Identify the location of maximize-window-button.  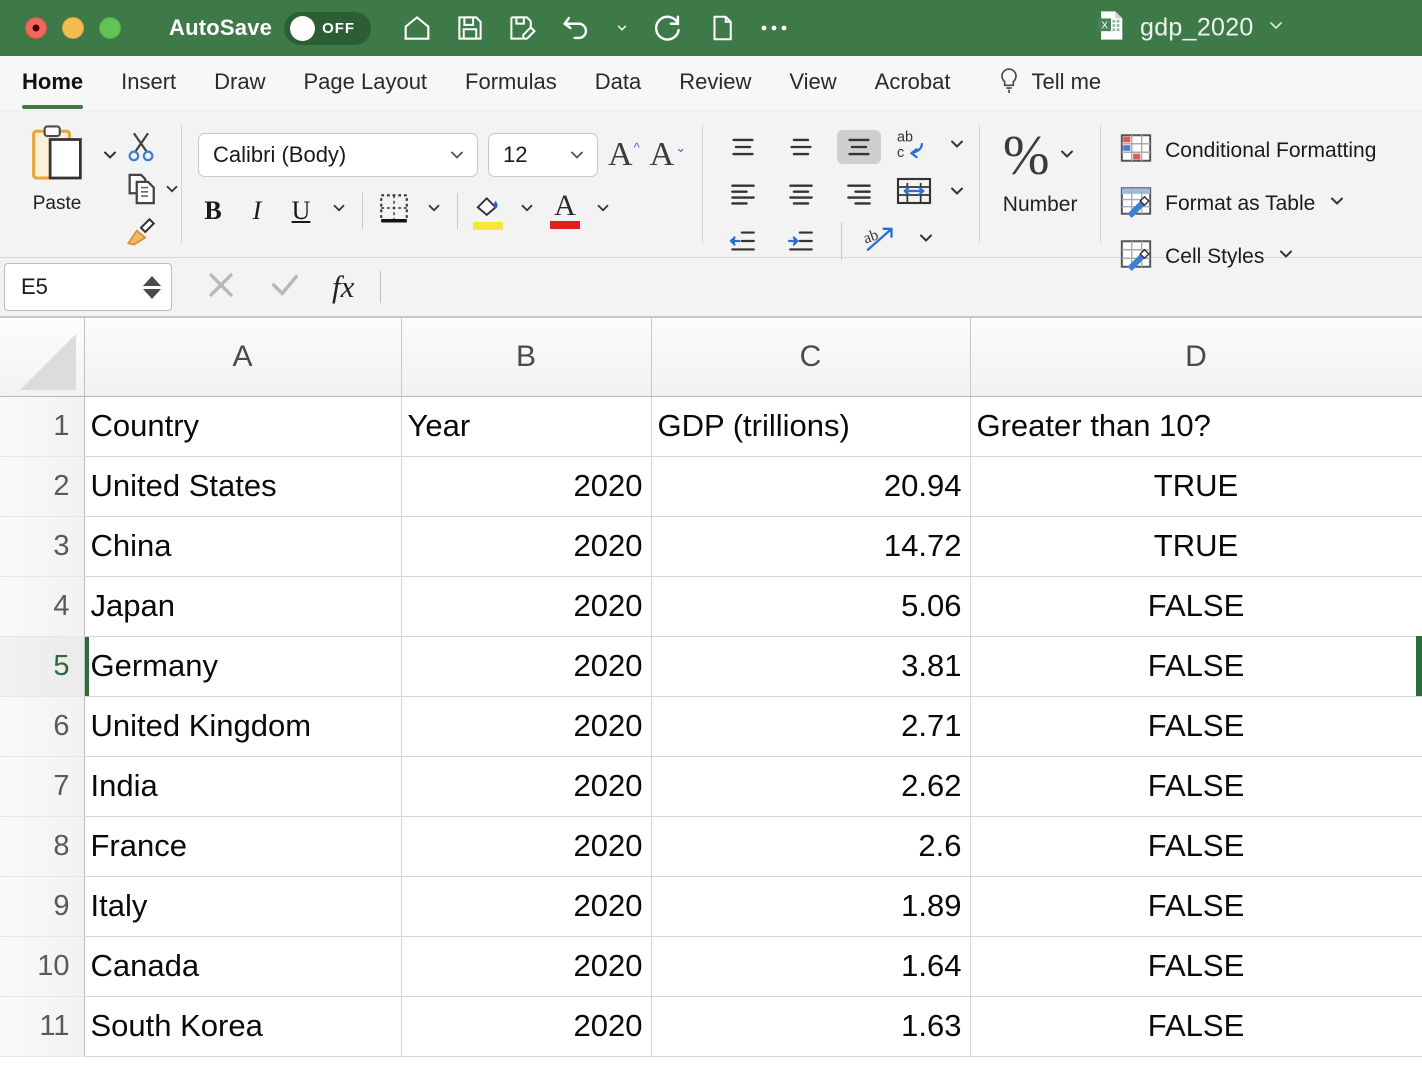
(110, 28).